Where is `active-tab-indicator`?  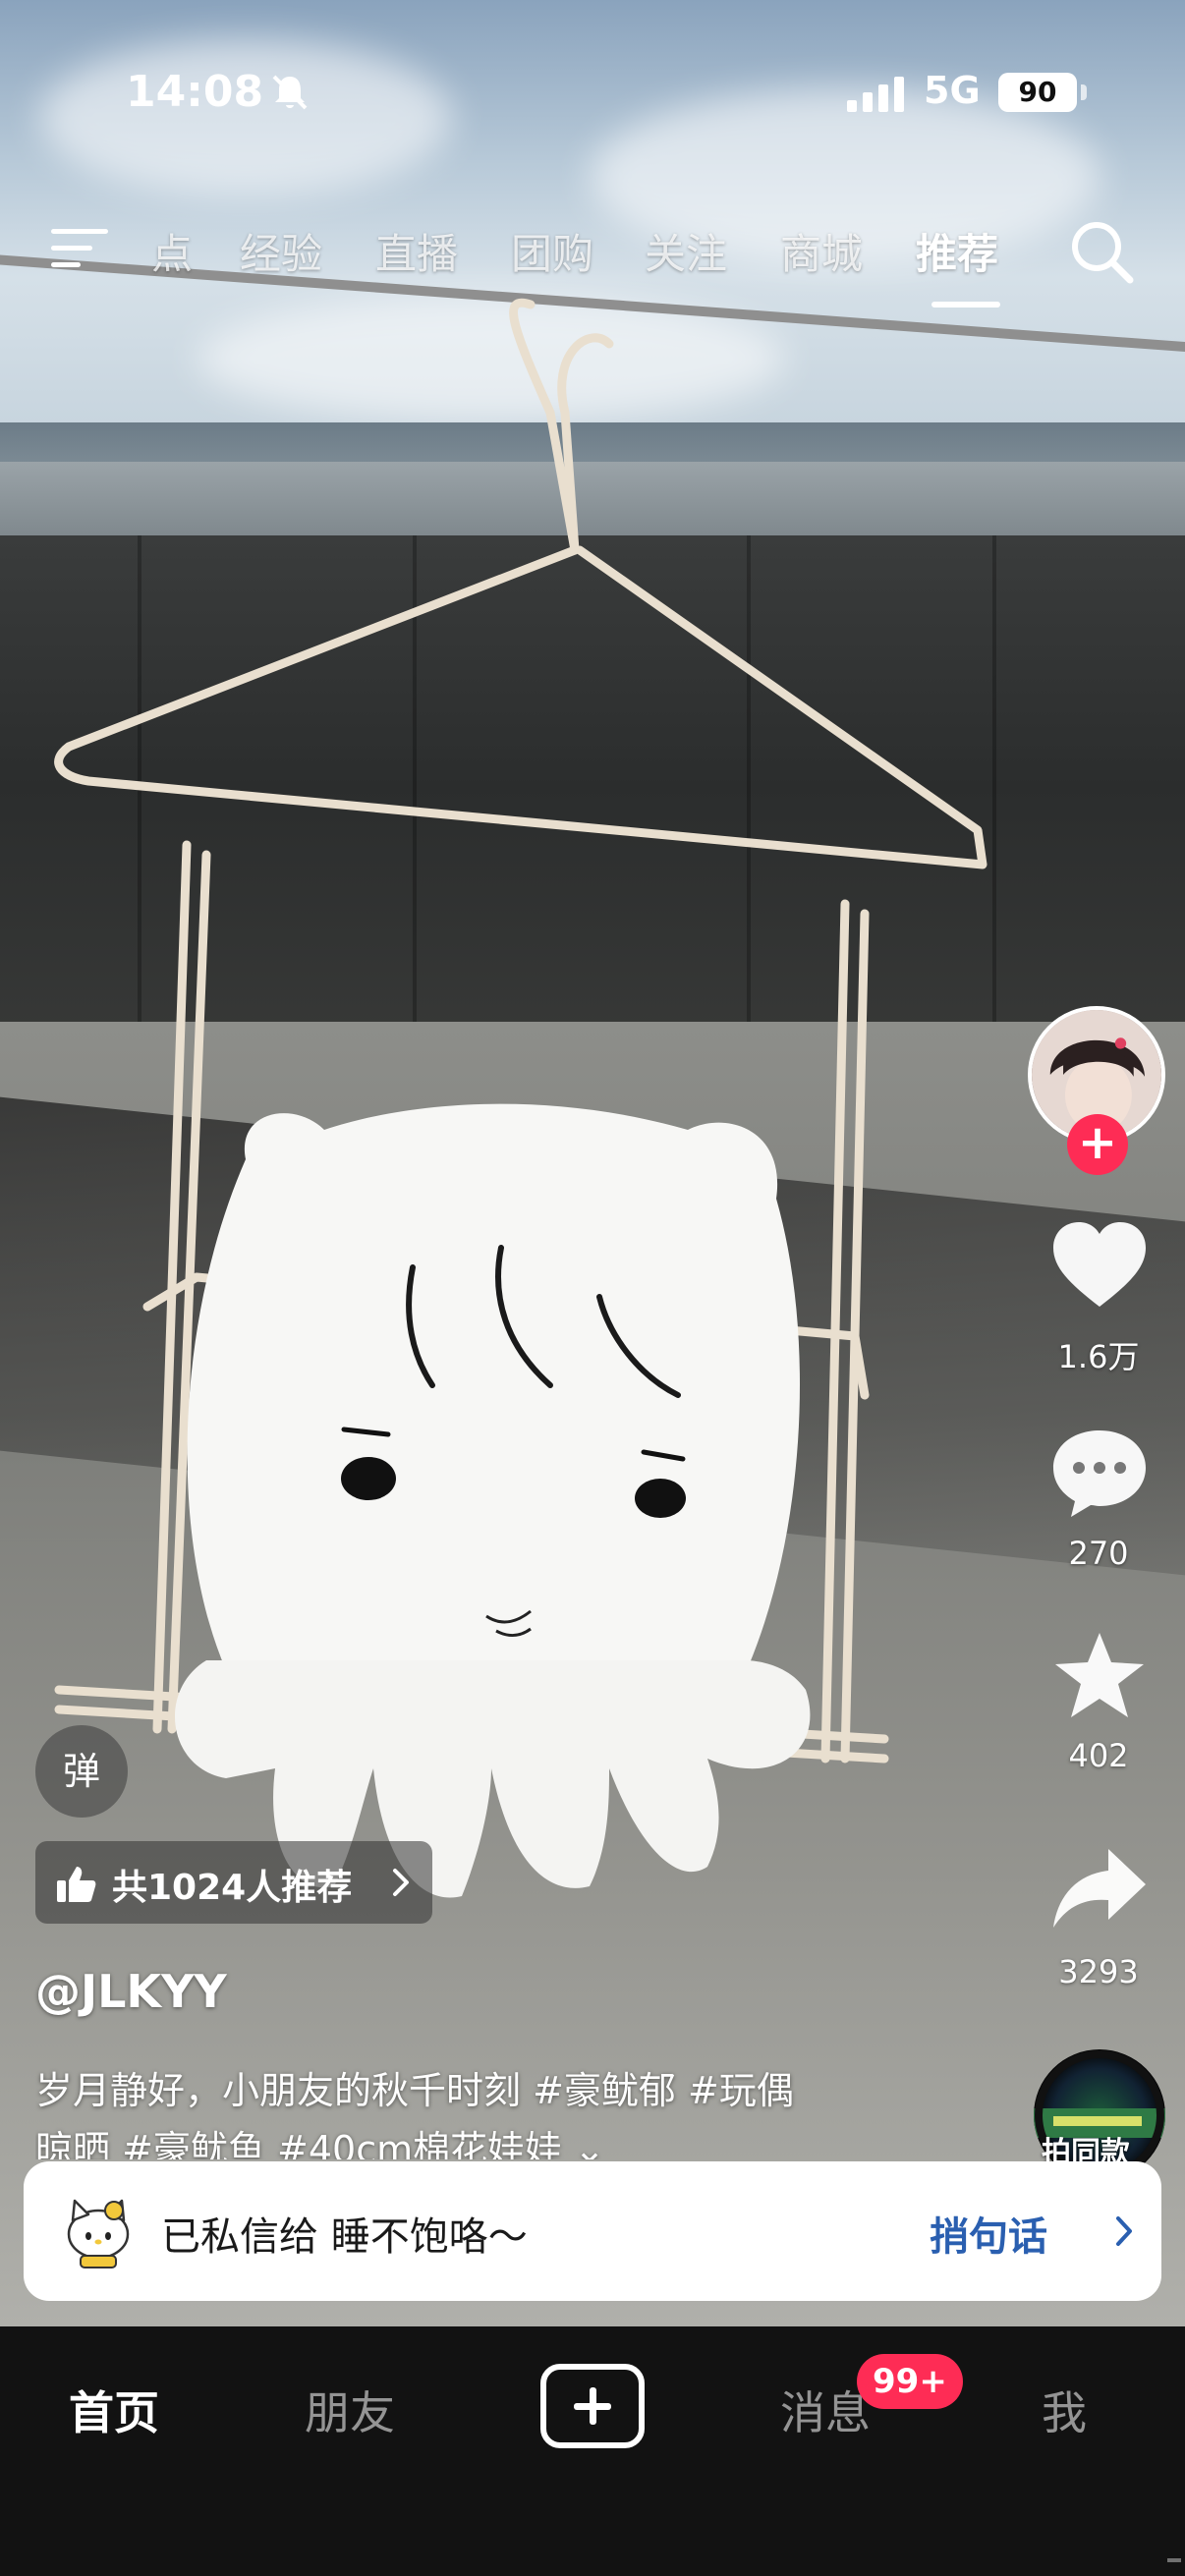
active-tab-indicator is located at coordinates (966, 305).